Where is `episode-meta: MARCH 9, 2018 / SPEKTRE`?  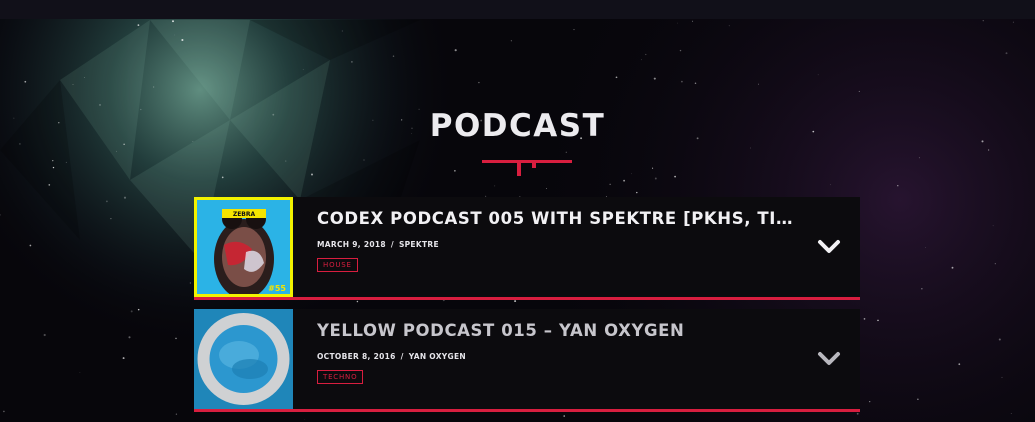 episode-meta: MARCH 9, 2018 / SPEKTRE is located at coordinates (378, 244).